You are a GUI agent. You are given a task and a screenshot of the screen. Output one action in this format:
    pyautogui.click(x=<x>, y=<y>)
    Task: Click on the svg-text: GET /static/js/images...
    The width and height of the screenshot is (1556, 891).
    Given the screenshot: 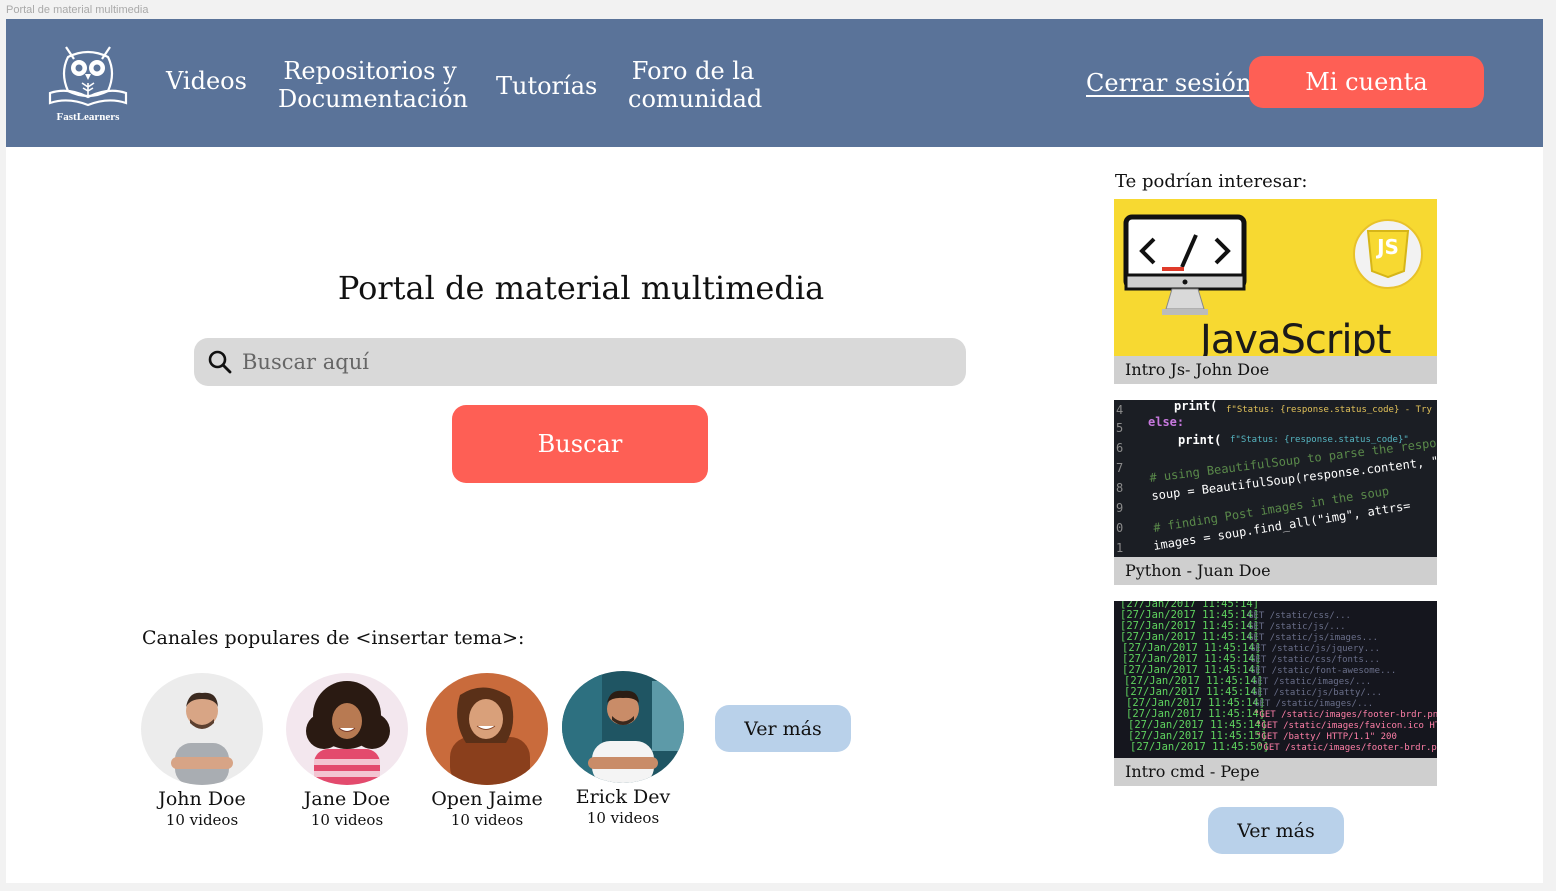 What is the action you would take?
    pyautogui.click(x=1313, y=638)
    